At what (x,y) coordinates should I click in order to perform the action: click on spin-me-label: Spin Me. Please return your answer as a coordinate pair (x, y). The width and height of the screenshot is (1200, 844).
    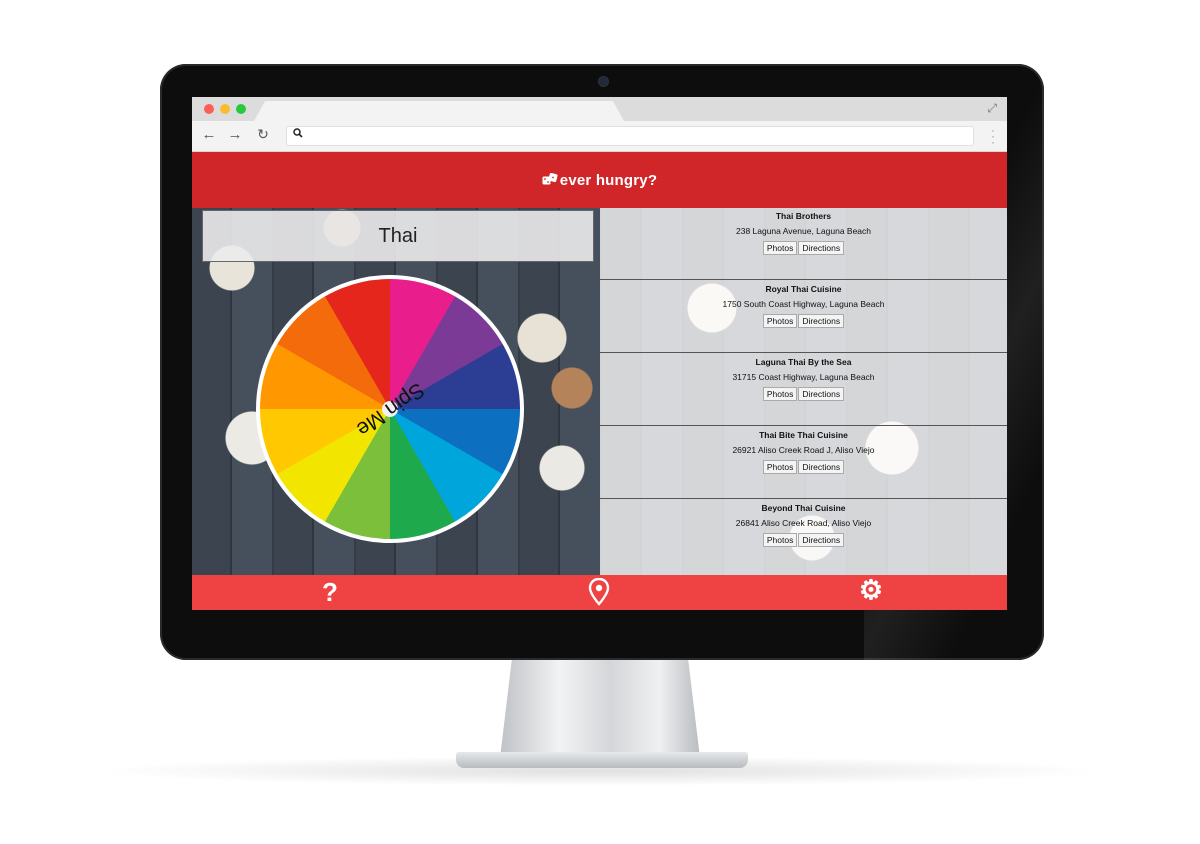
    Looking at the image, I should click on (390, 409).